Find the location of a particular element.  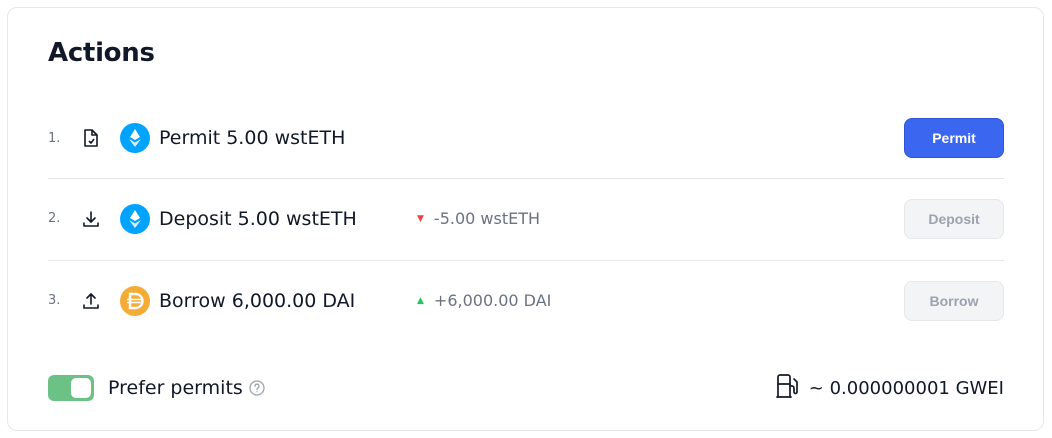

borrow-button: Borrow is located at coordinates (954, 300).